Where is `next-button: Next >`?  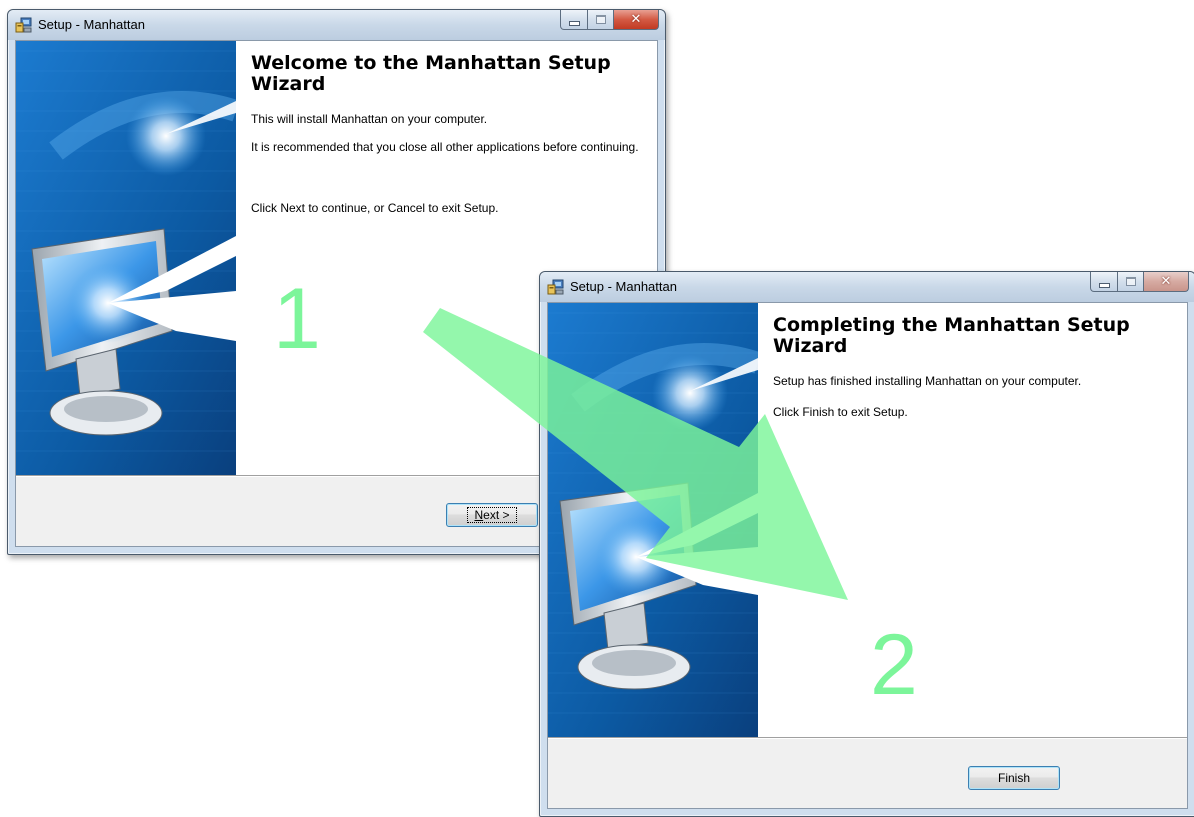 next-button: Next > is located at coordinates (492, 515).